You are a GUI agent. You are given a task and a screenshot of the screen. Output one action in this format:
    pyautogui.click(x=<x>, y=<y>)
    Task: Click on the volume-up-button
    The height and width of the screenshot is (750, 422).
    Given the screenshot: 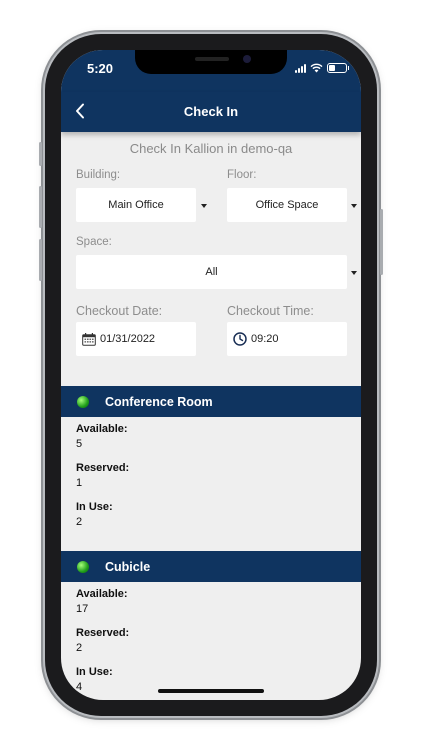 What is the action you would take?
    pyautogui.click(x=40, y=207)
    